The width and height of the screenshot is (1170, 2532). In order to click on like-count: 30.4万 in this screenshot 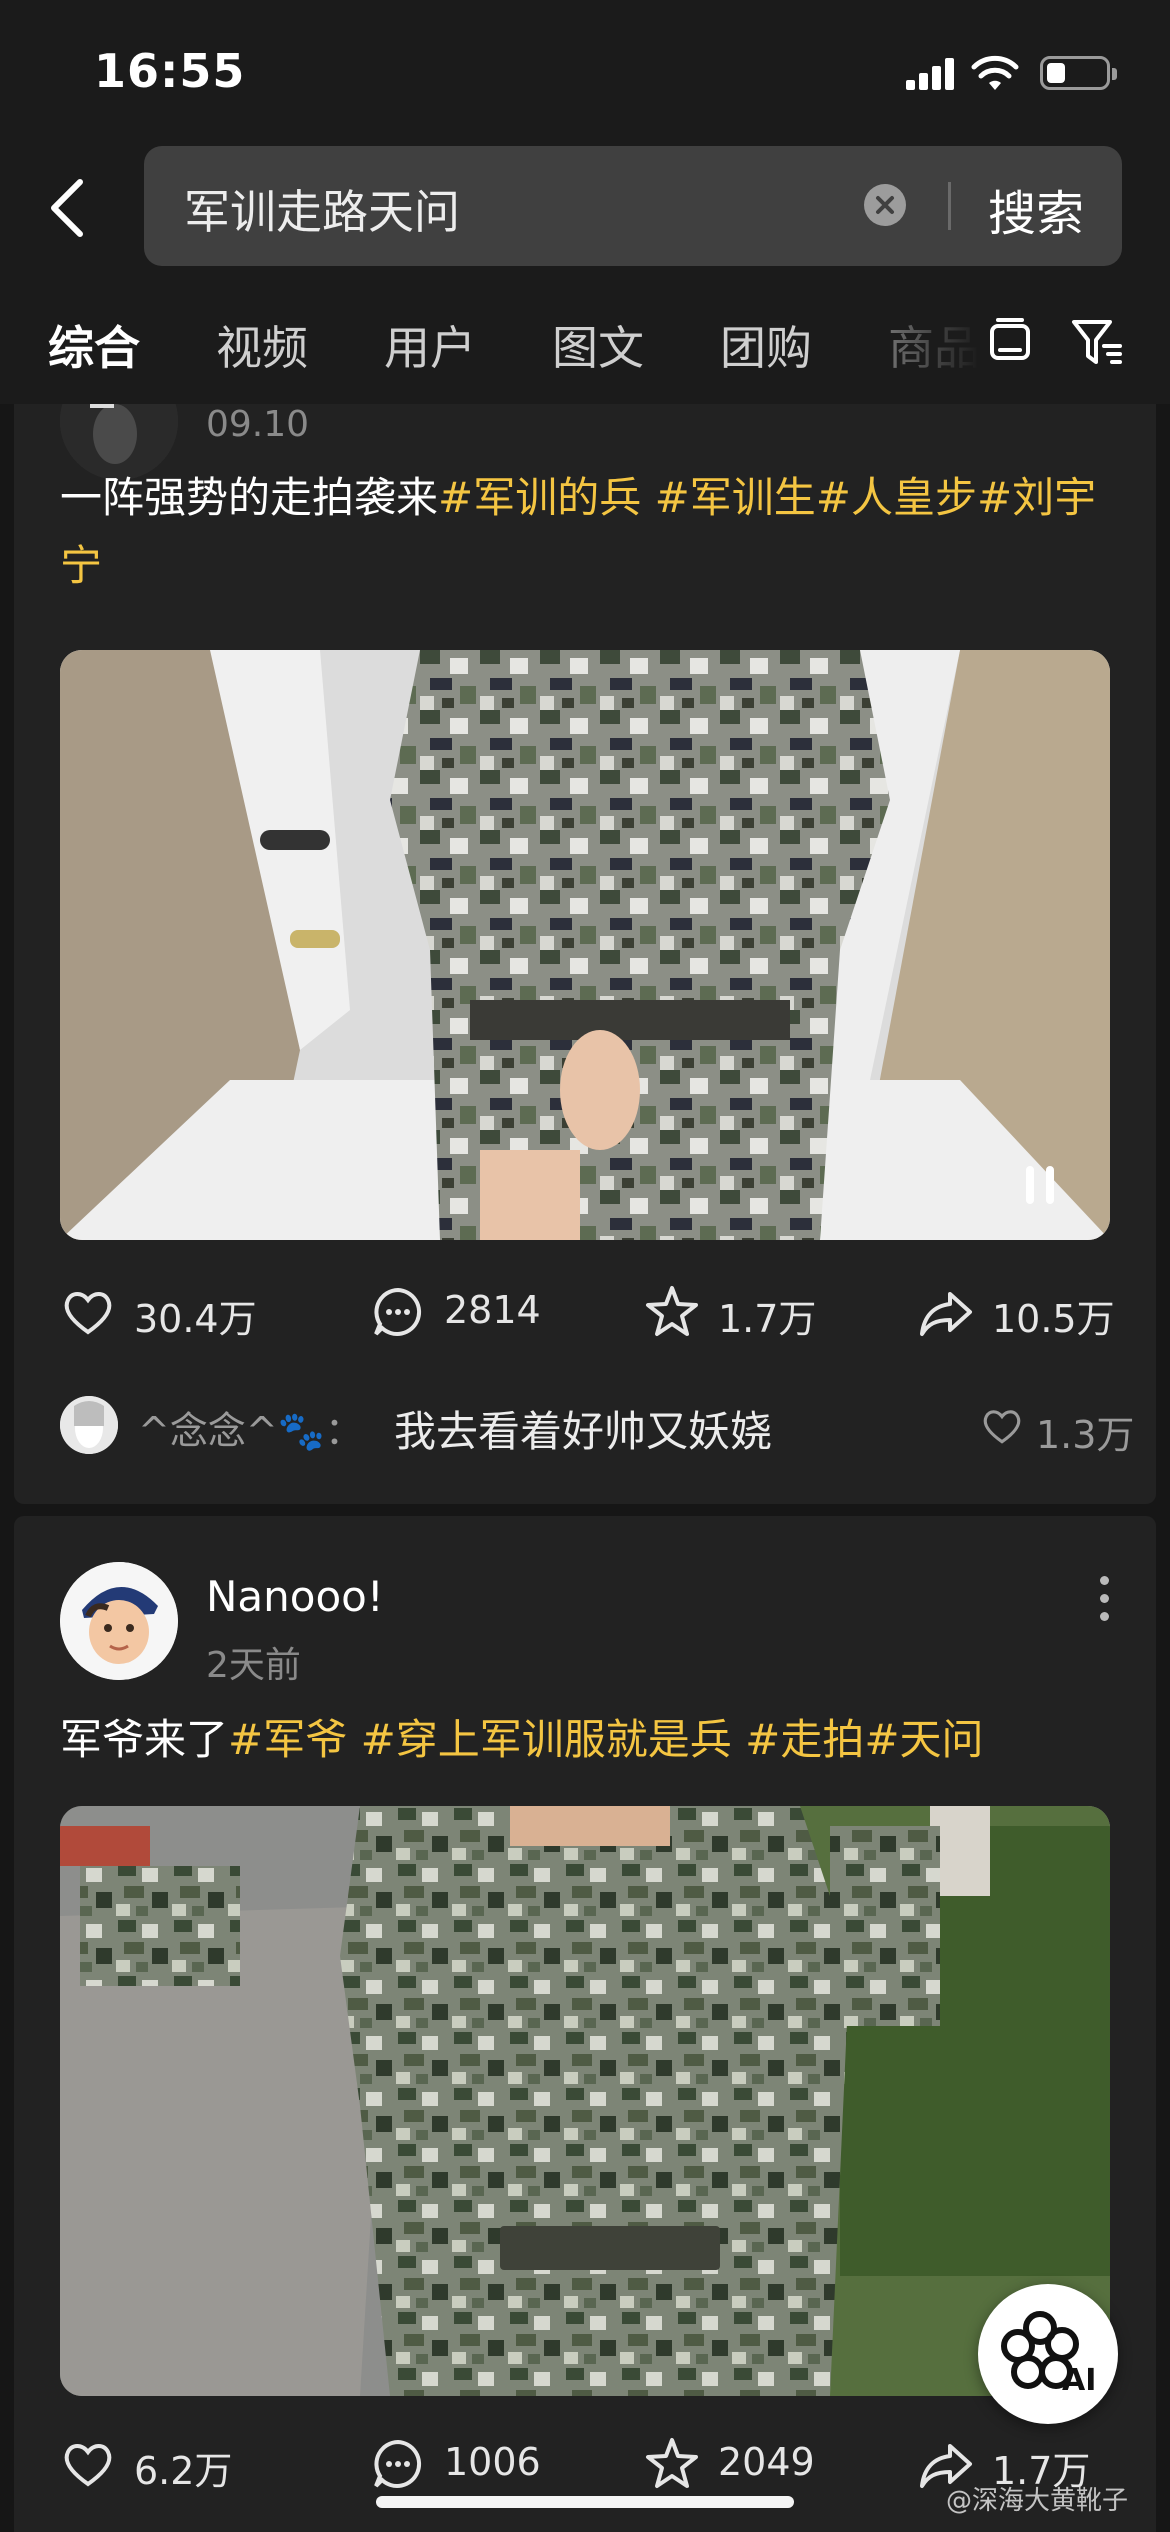, I will do `click(195, 1319)`.